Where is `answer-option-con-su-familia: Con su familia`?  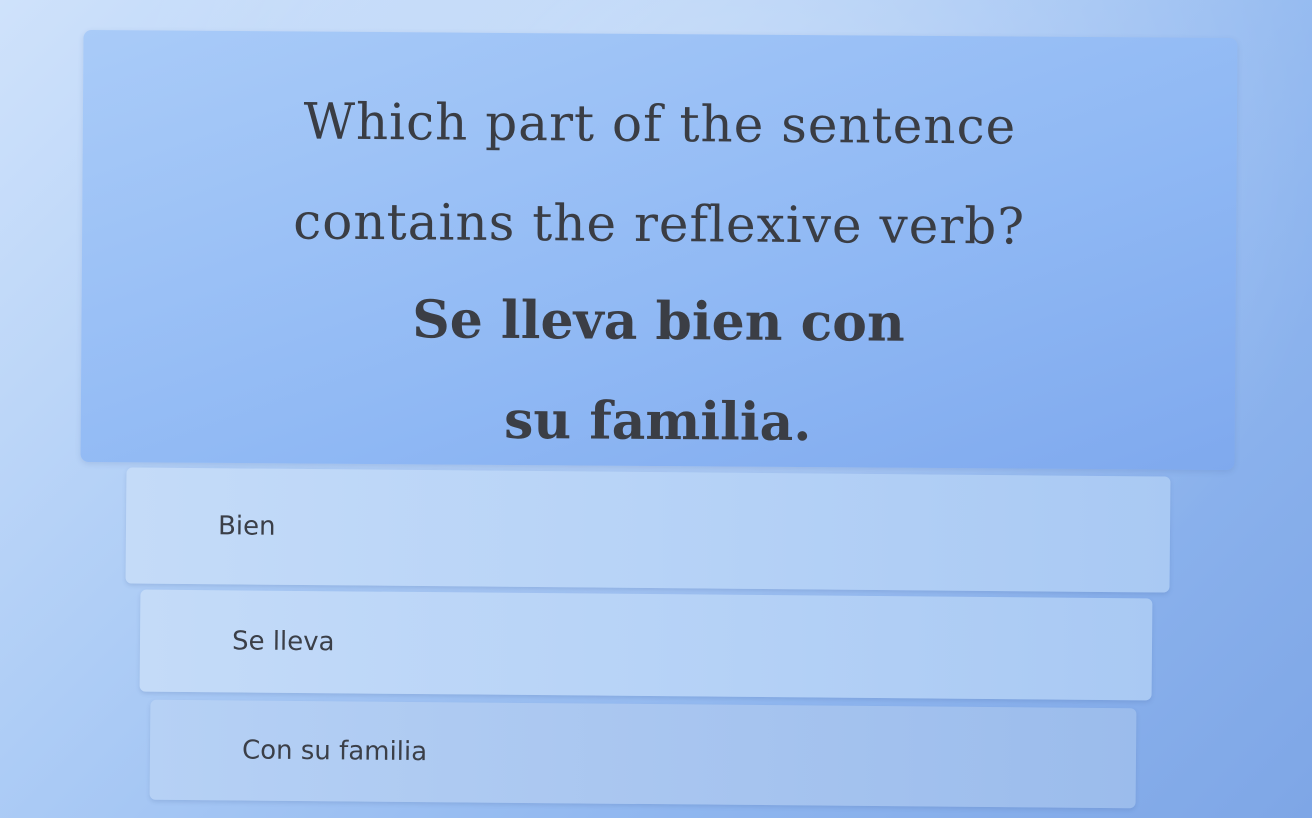
answer-option-con-su-familia: Con su familia is located at coordinates (643, 754).